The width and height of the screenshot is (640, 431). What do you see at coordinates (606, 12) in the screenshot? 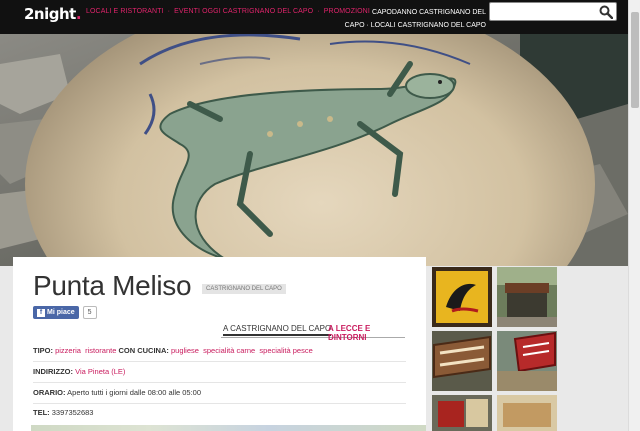
I see `magnifier-icon` at bounding box center [606, 12].